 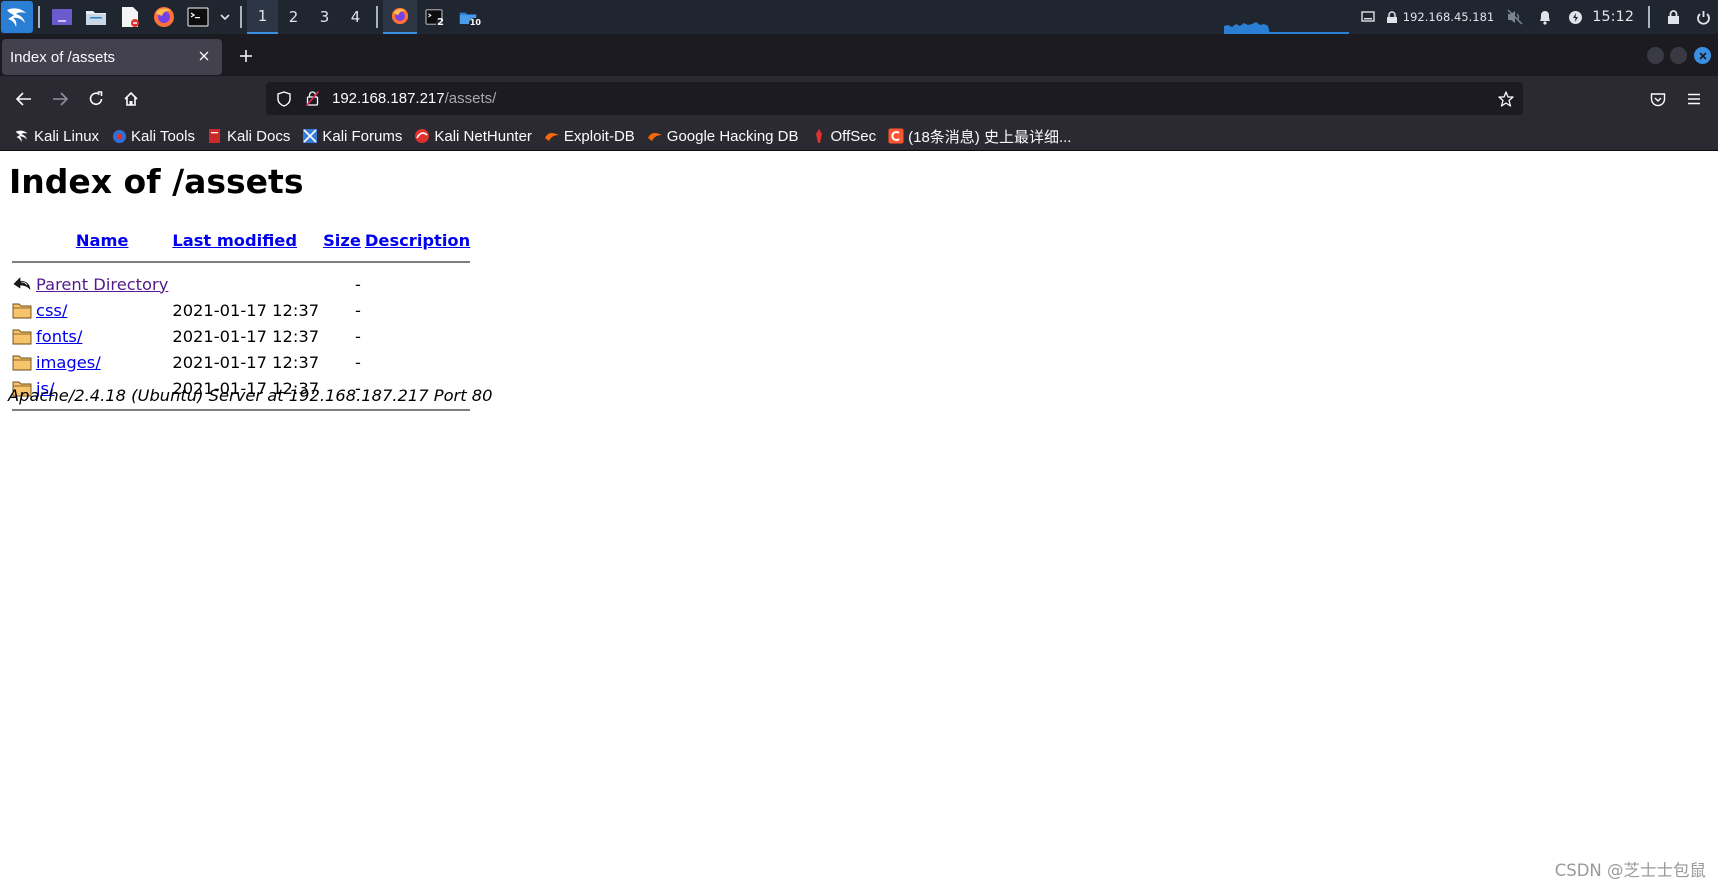 What do you see at coordinates (22, 240) in the screenshot?
I see `icon-column-header` at bounding box center [22, 240].